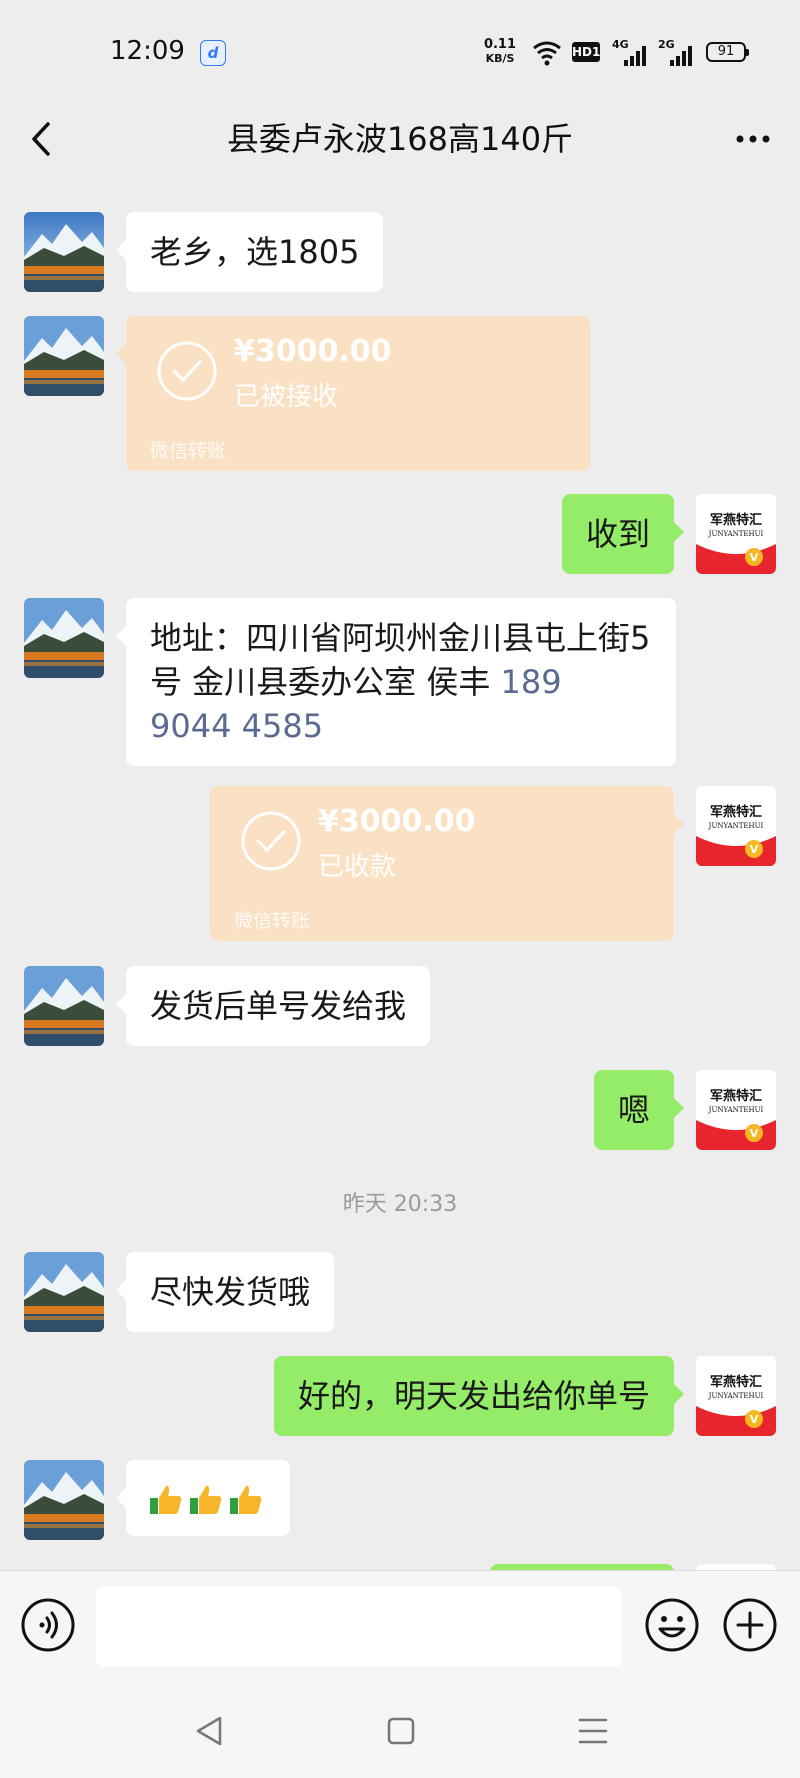 The image size is (800, 1778). Describe the element at coordinates (225, 1292) in the screenshot. I see `message-bubble-received: 尽快发货哦` at that location.